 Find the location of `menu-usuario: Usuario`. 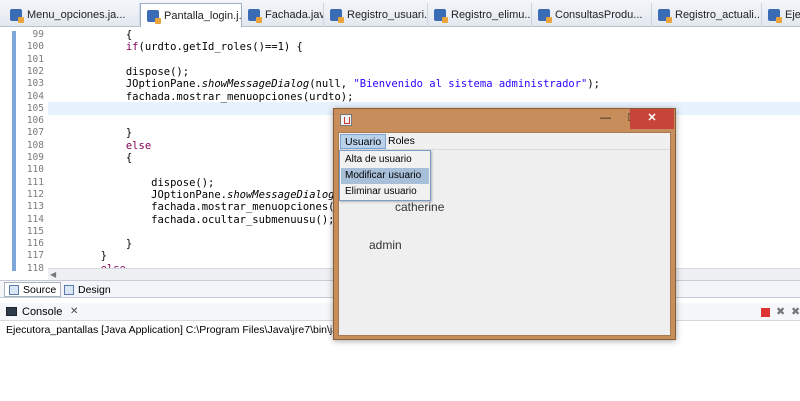

menu-usuario: Usuario is located at coordinates (363, 141).